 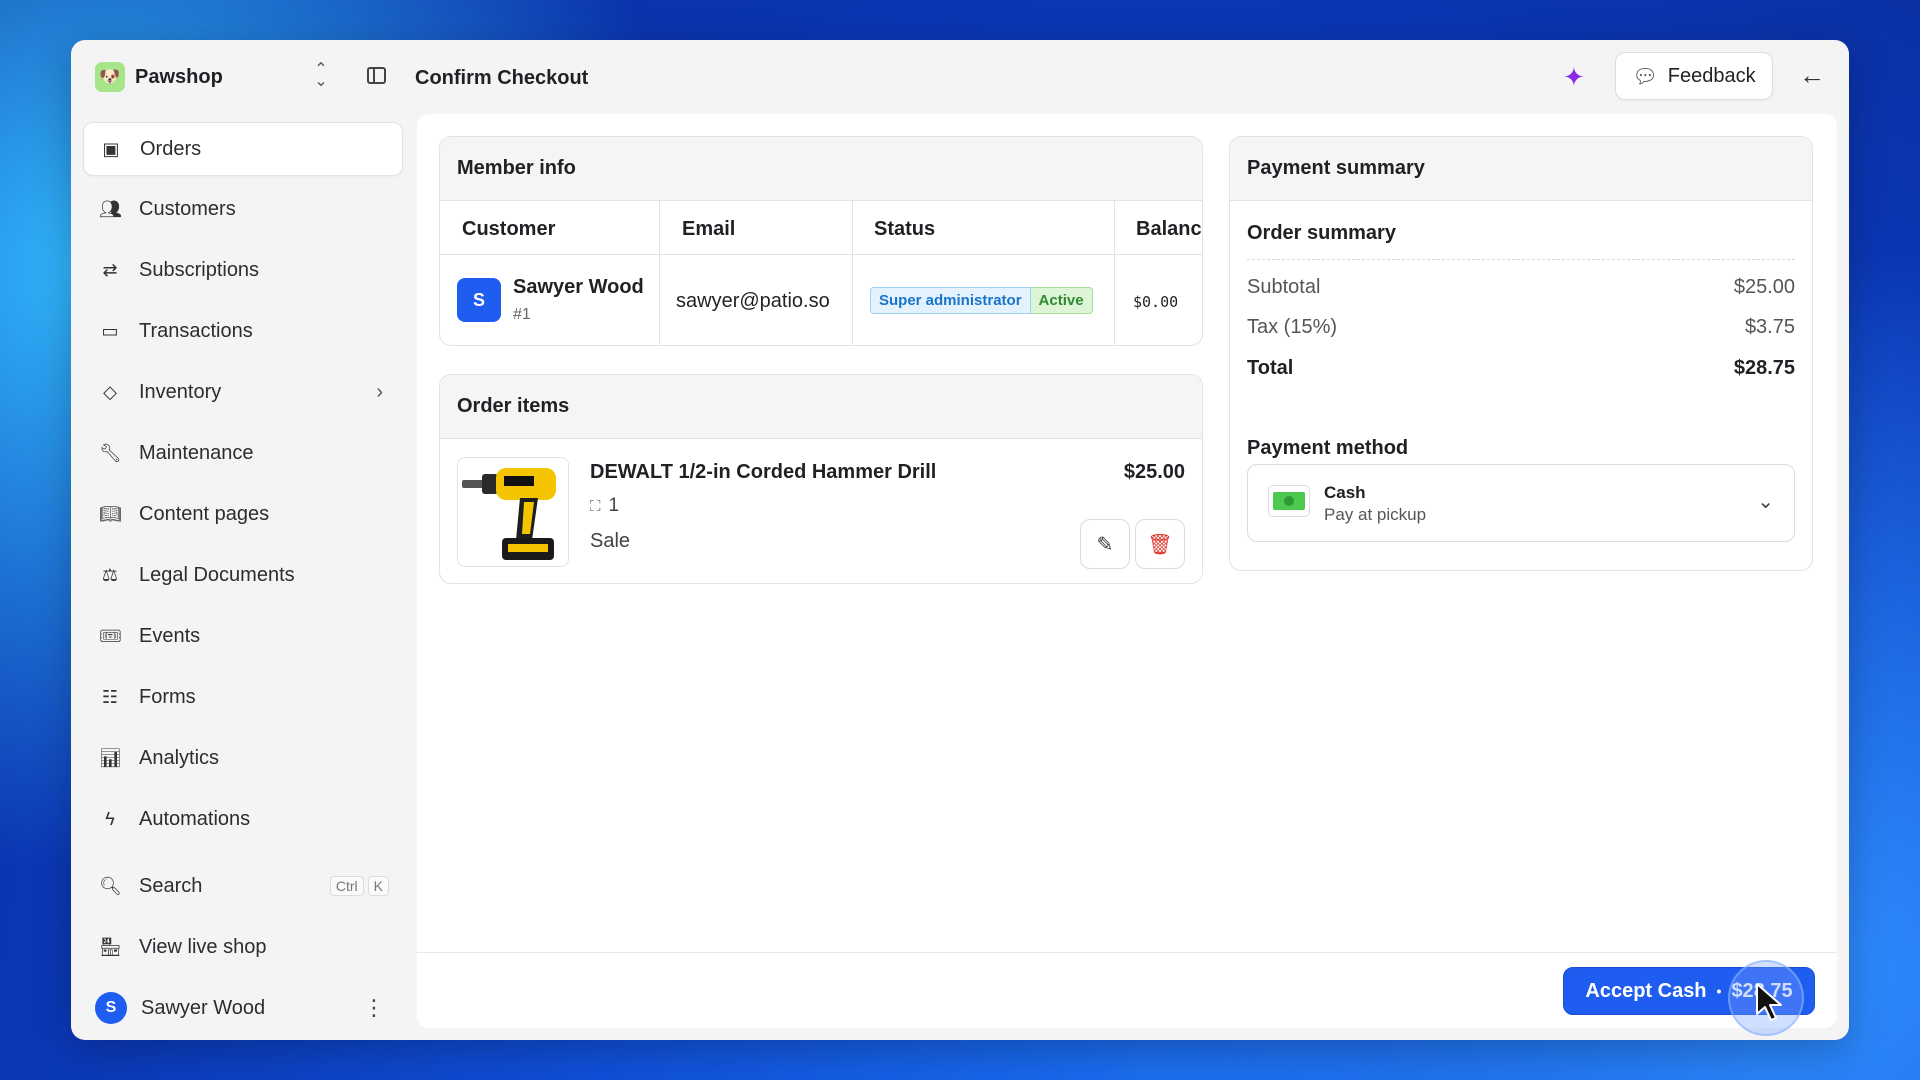 I want to click on accept-label: Accept Cash, so click(x=1646, y=990).